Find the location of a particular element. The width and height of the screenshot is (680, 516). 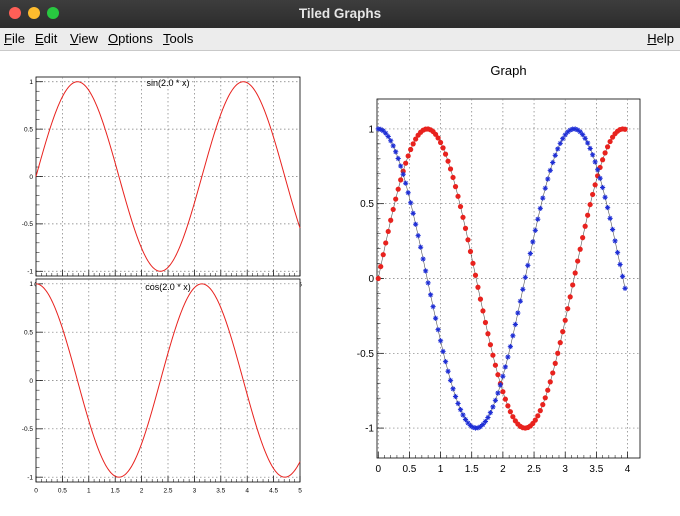

menu-edit: Edit is located at coordinates (46, 38).